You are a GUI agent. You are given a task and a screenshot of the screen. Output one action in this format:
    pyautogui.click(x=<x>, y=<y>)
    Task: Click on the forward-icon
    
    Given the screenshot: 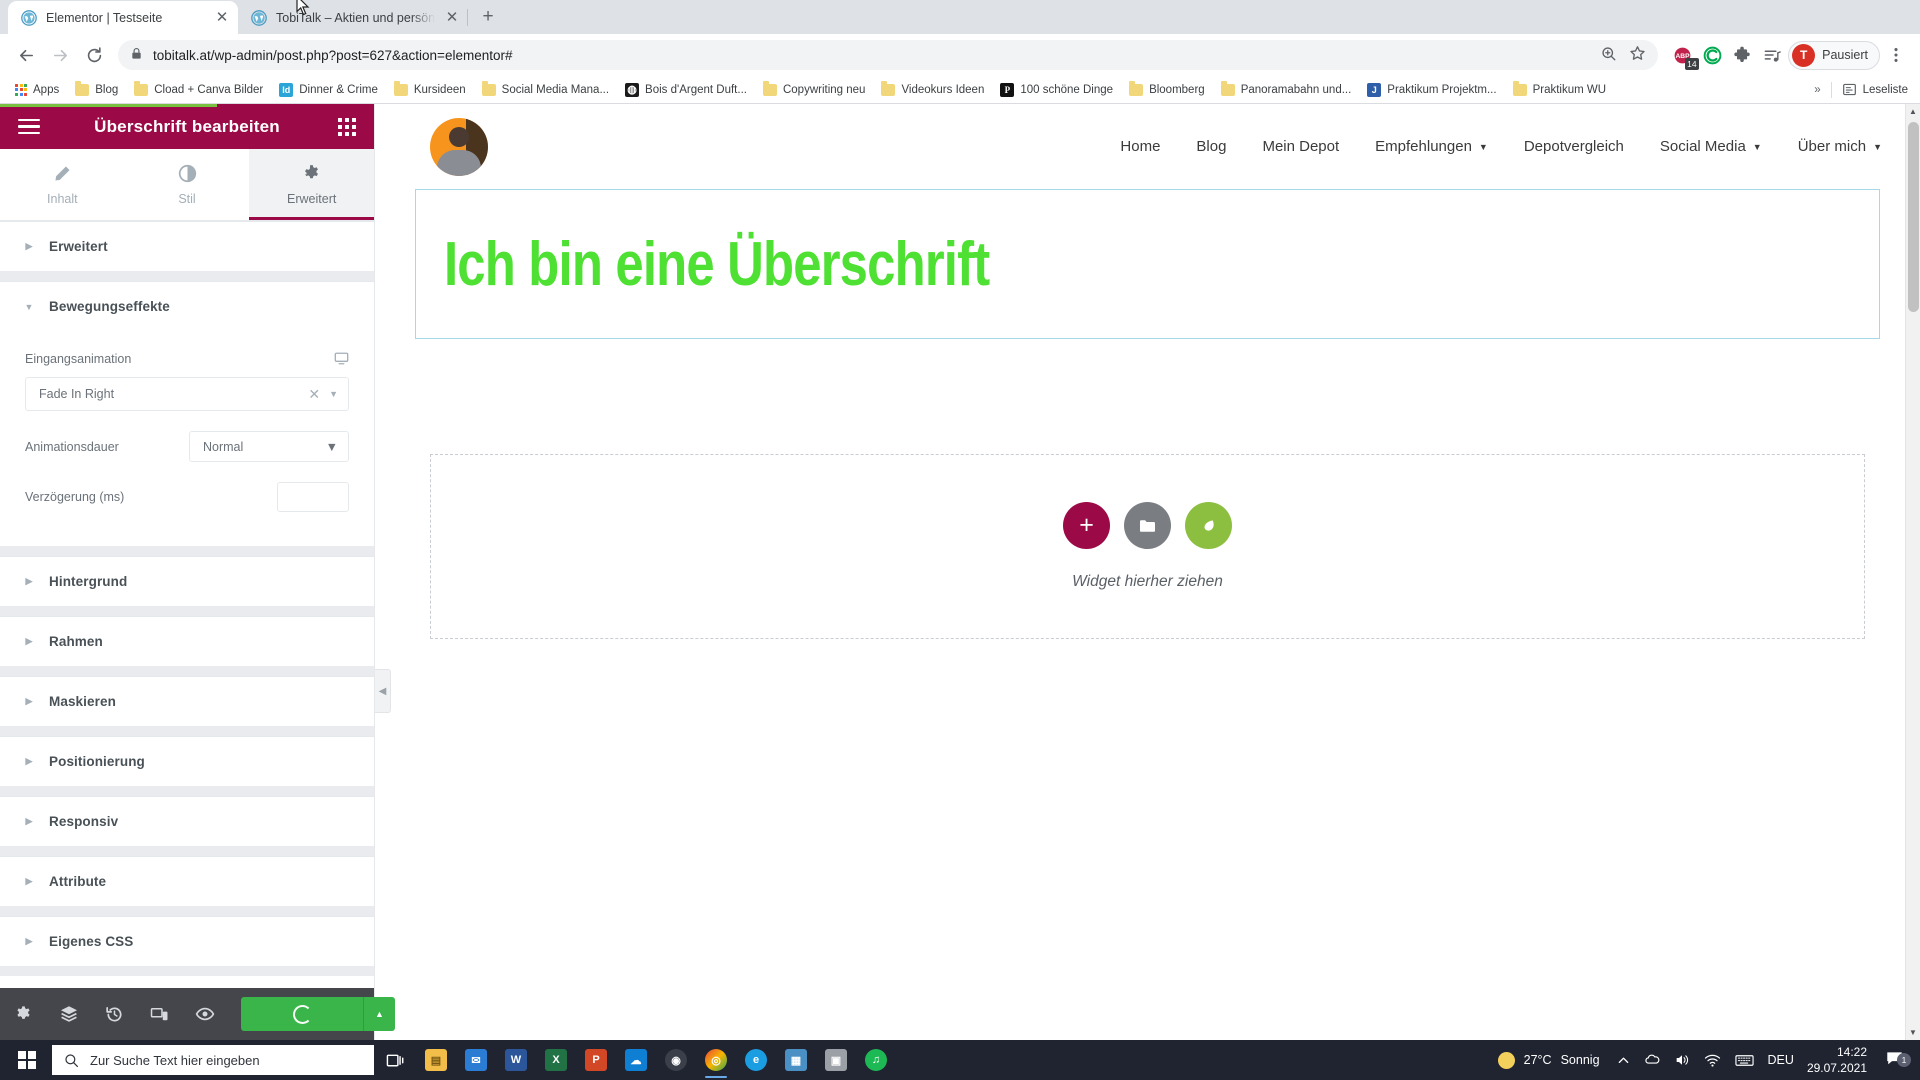 What is the action you would take?
    pyautogui.click(x=60, y=55)
    